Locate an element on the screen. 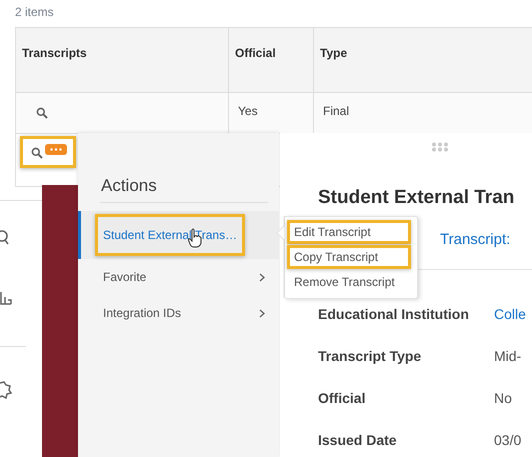 This screenshot has height=457, width=532. field-label: Transcript Type is located at coordinates (370, 356).